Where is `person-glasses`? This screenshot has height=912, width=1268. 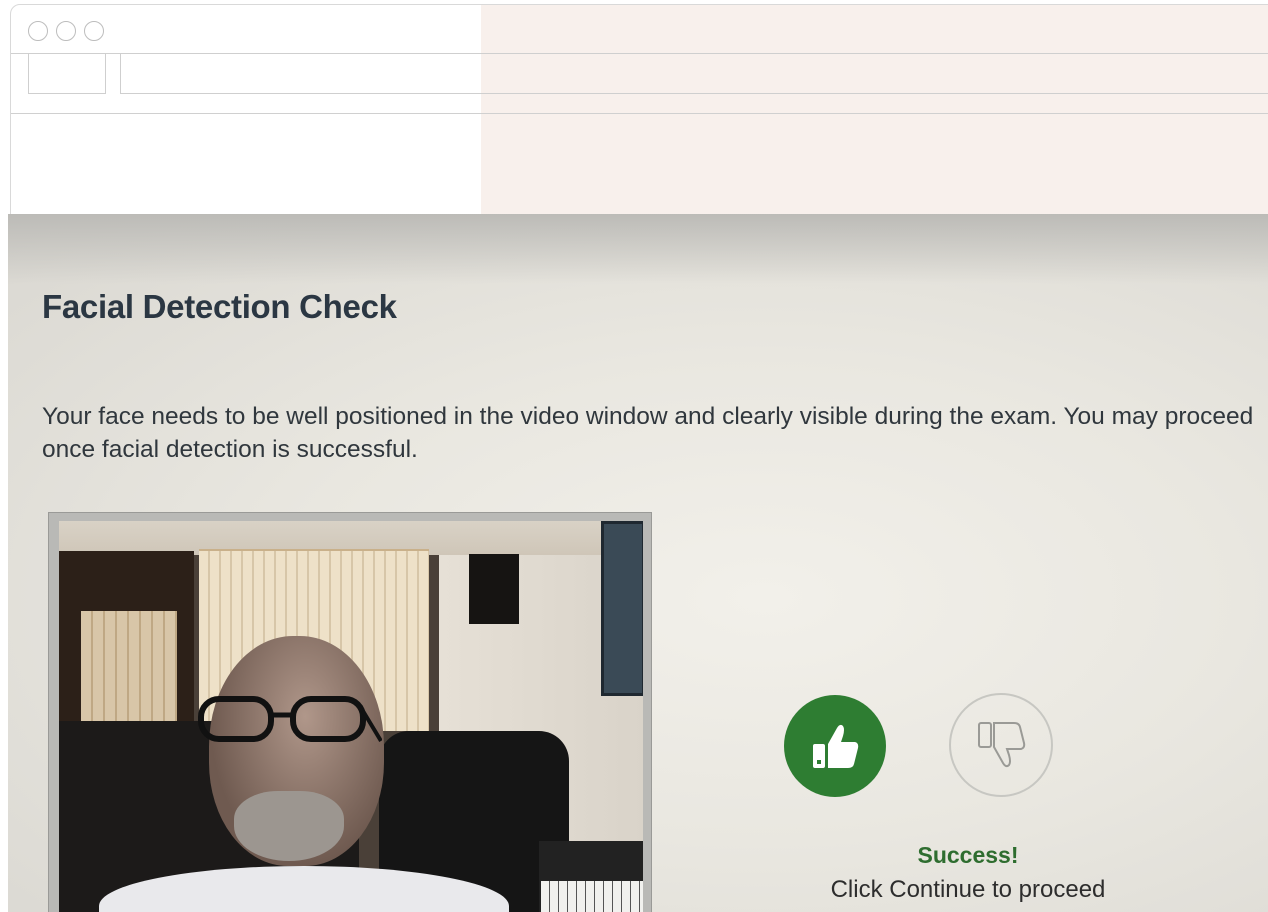 person-glasses is located at coordinates (290, 719).